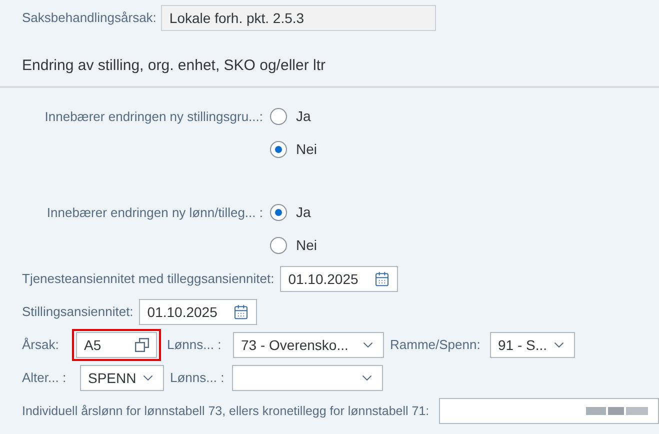  Describe the element at coordinates (142, 345) in the screenshot. I see `value-help-icon` at that location.